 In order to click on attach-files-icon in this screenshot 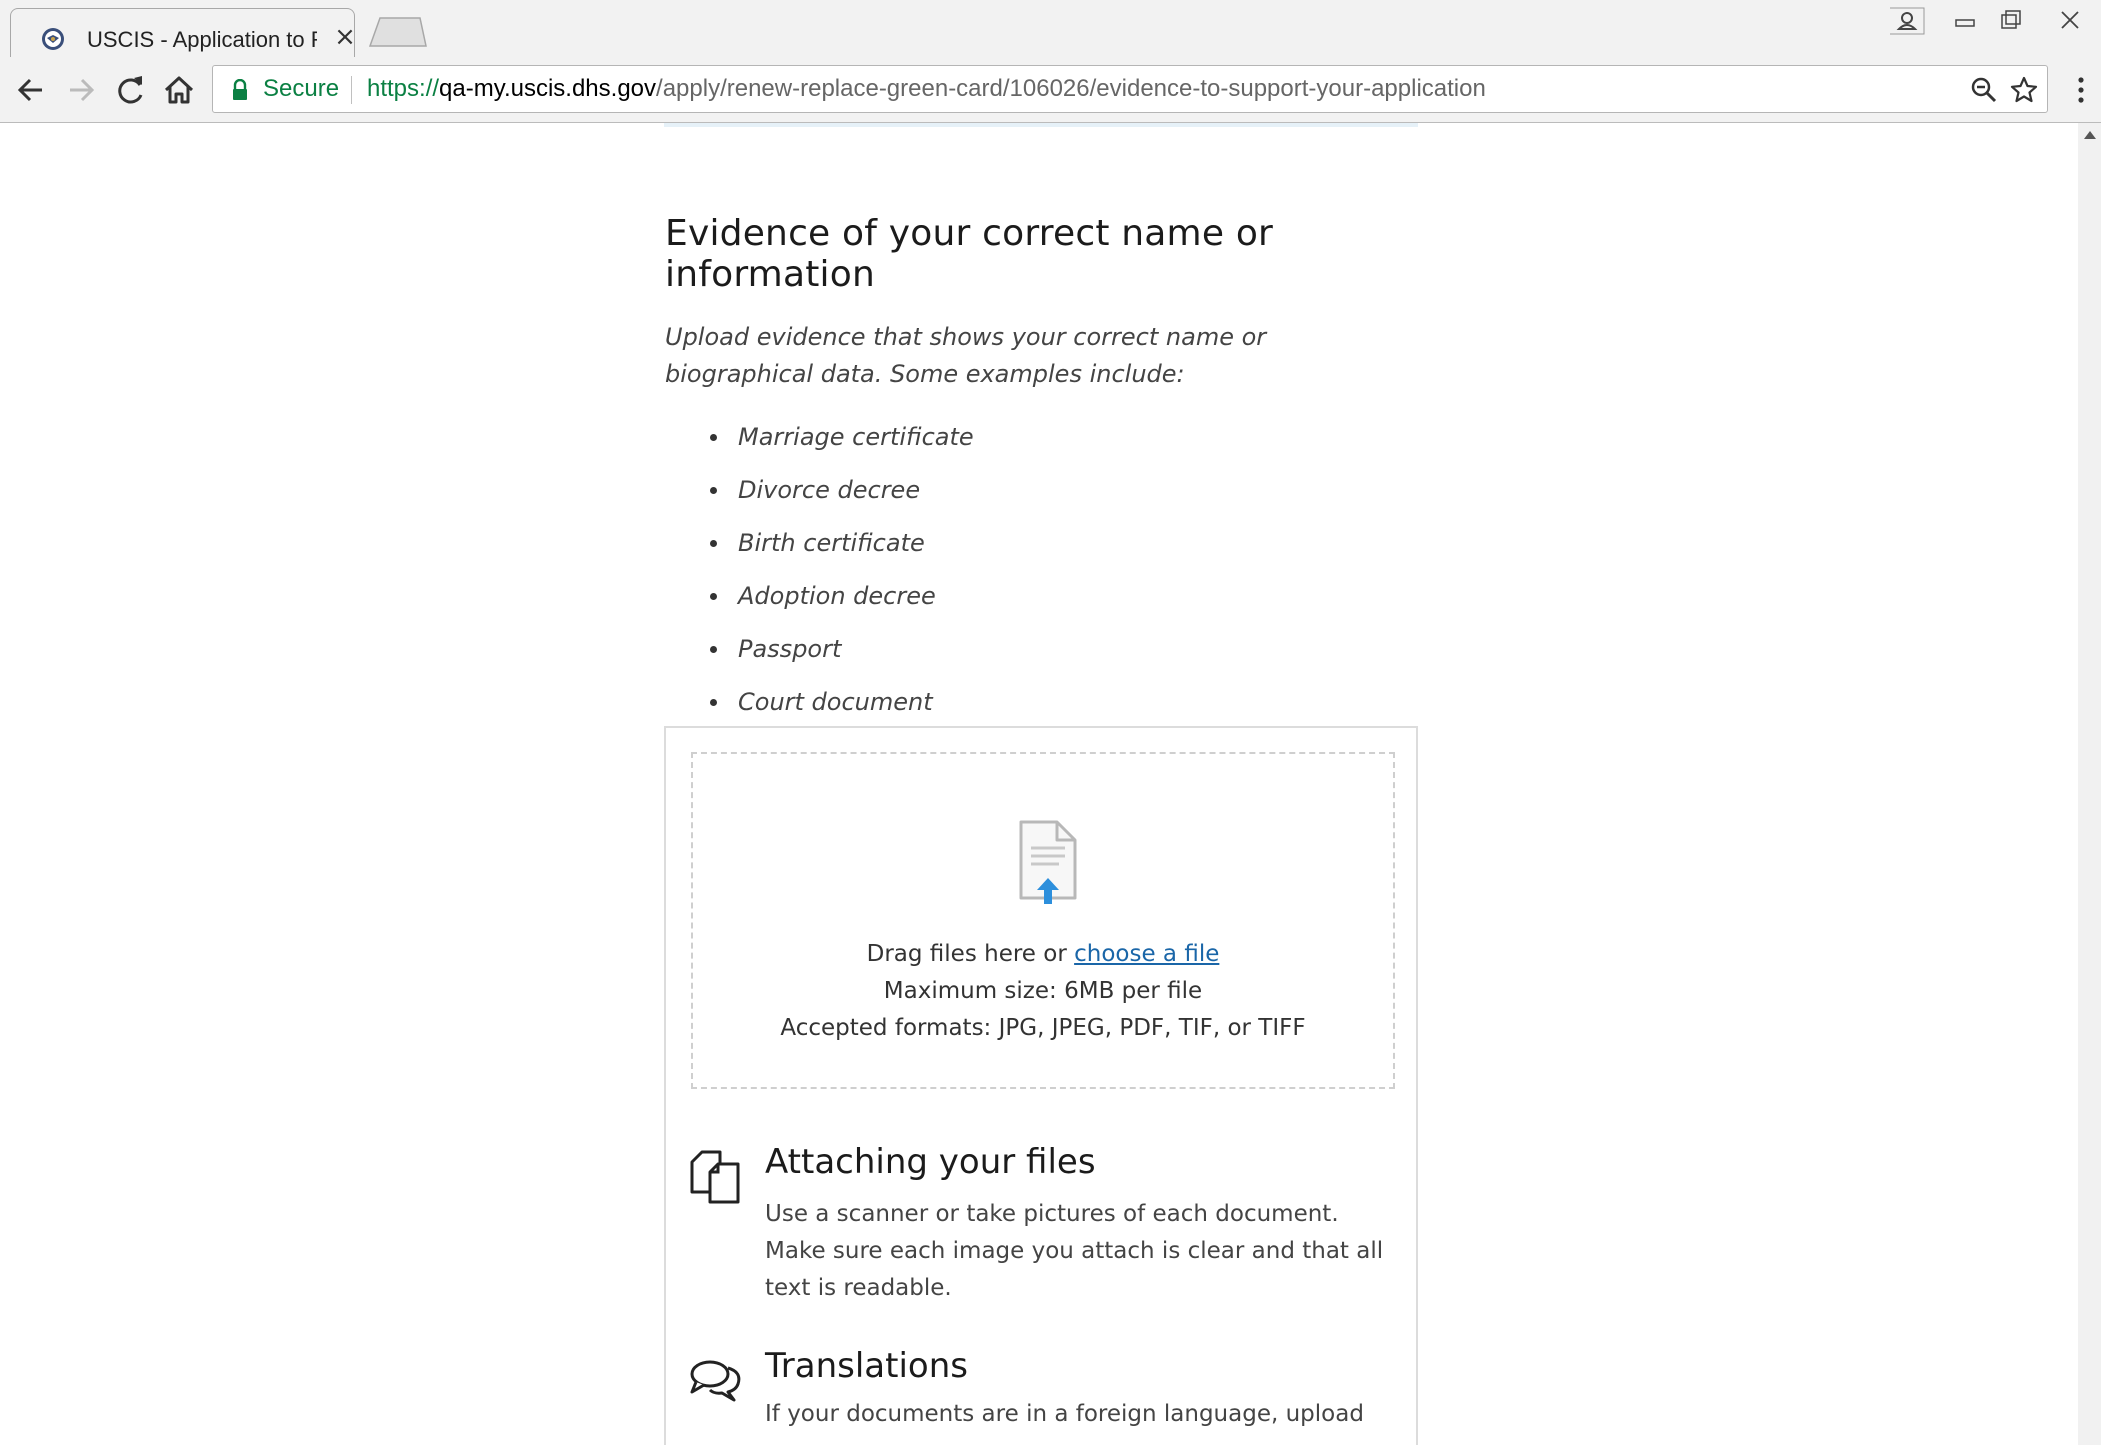, I will do `click(715, 1177)`.